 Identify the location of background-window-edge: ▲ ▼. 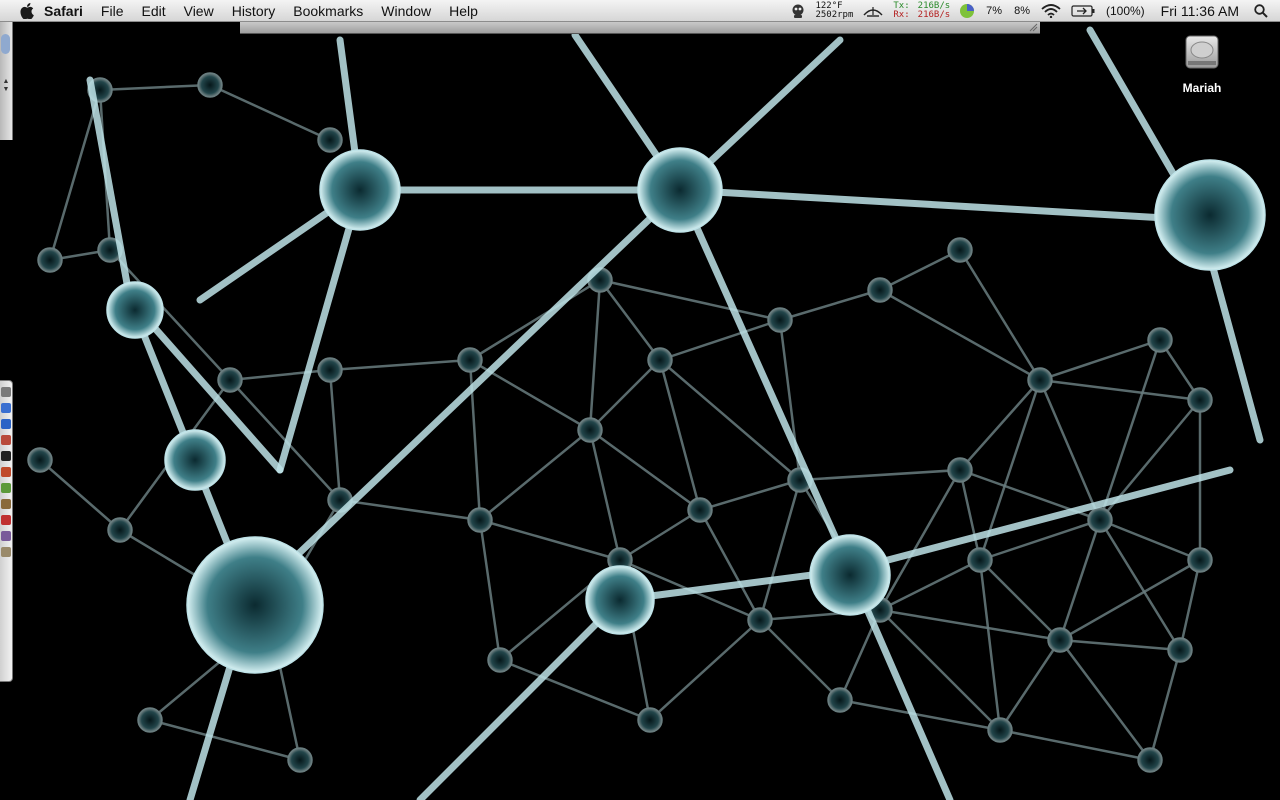
(6, 81).